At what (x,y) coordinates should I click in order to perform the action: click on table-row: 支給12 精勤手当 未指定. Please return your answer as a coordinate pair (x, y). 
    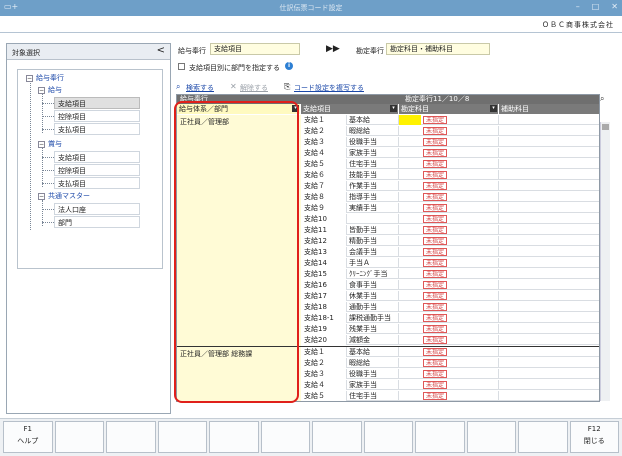
    Looking at the image, I should click on (450, 241).